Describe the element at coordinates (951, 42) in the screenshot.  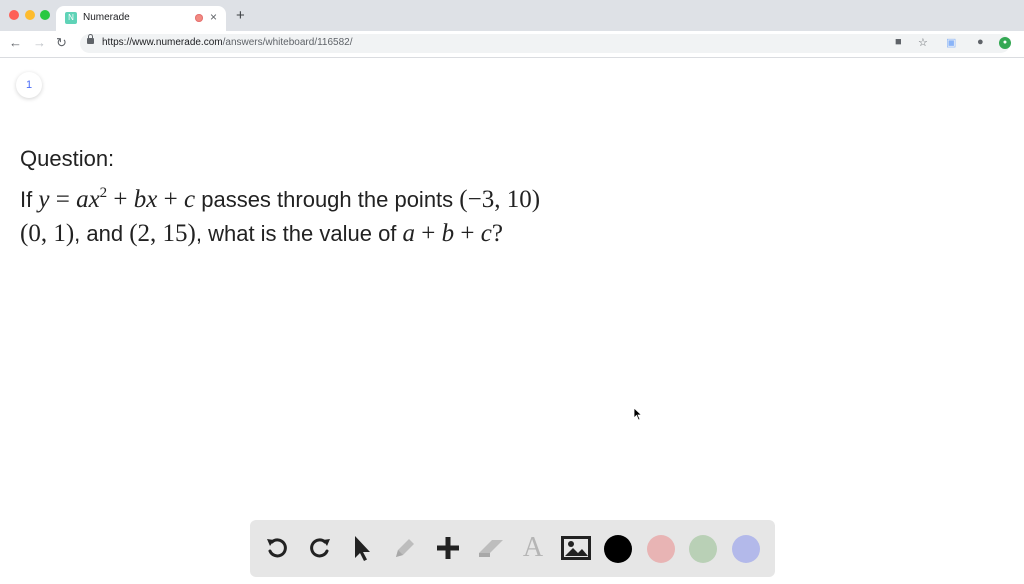
I see `cast-icon: ▣` at that location.